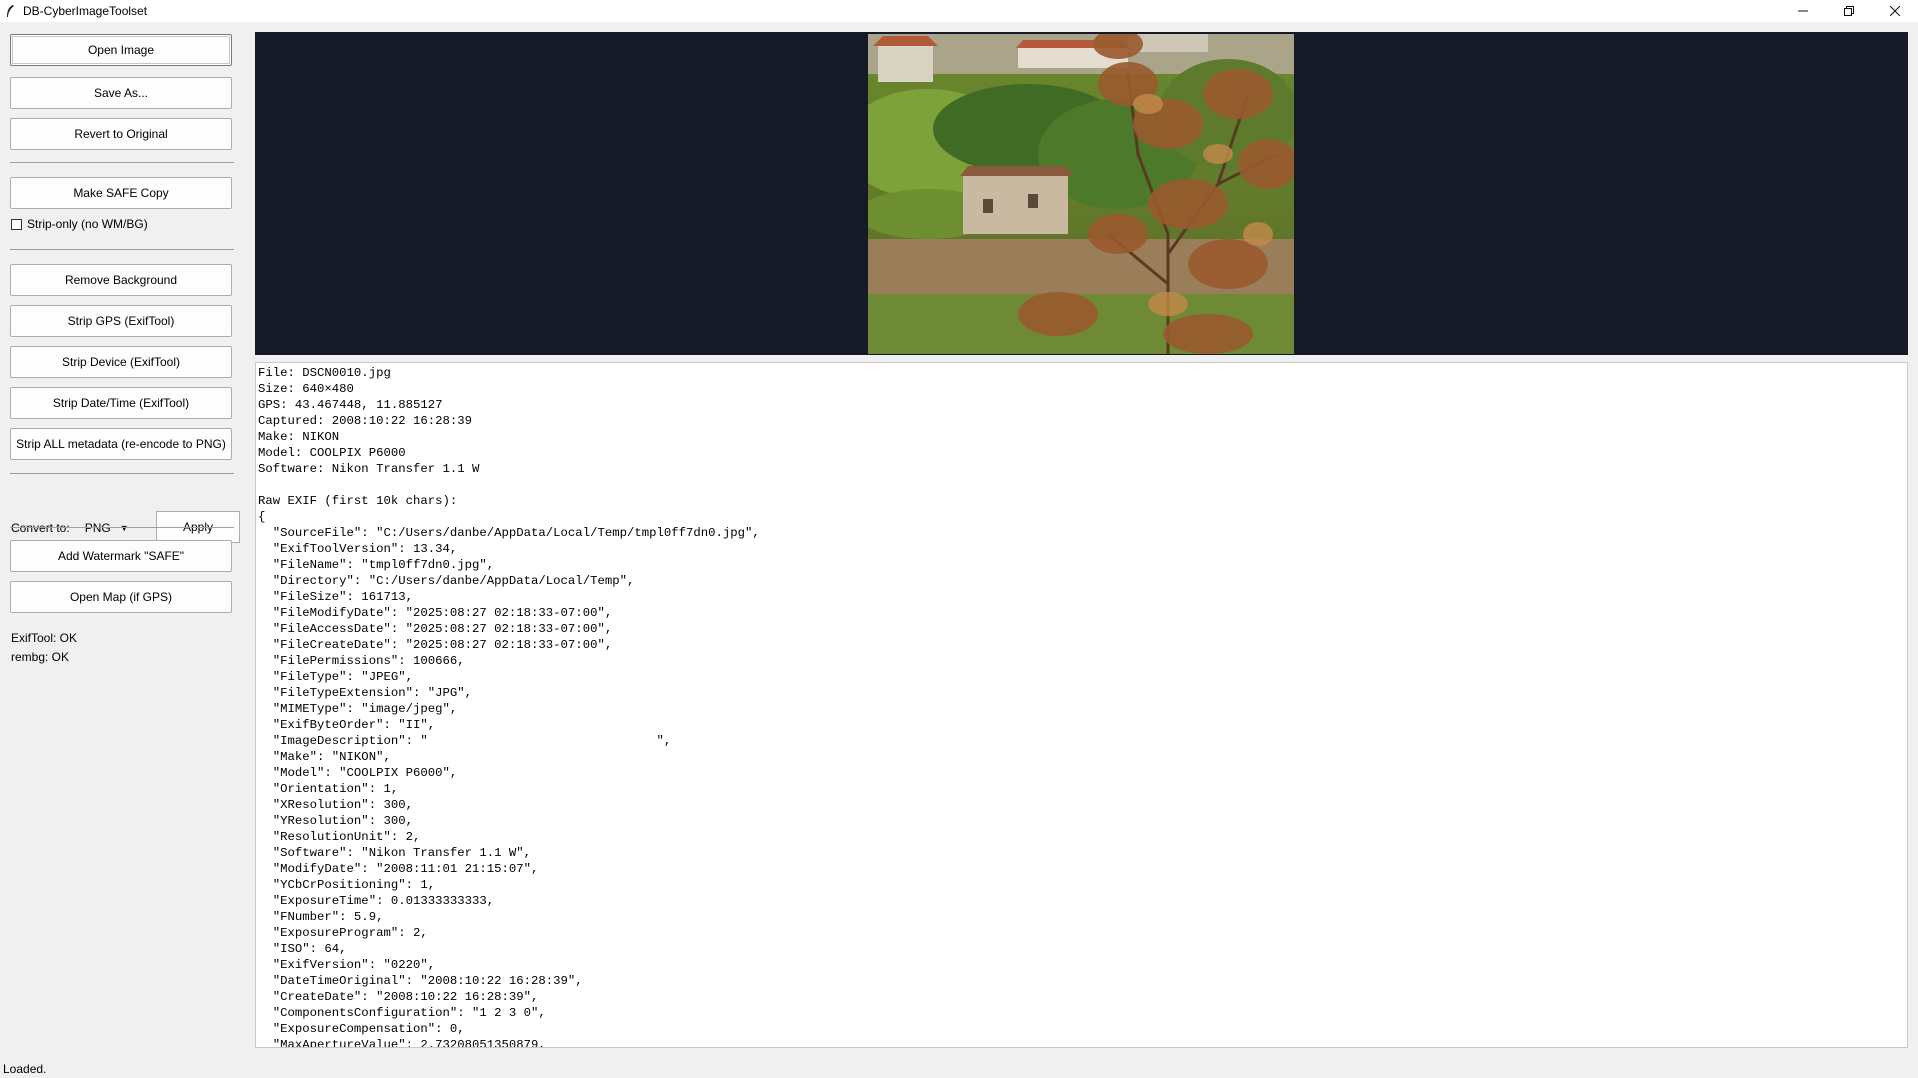 The height and width of the screenshot is (1078, 1918). Describe the element at coordinates (121, 321) in the screenshot. I see `strip-gps-button: Strip GPS (ExifTool)` at that location.